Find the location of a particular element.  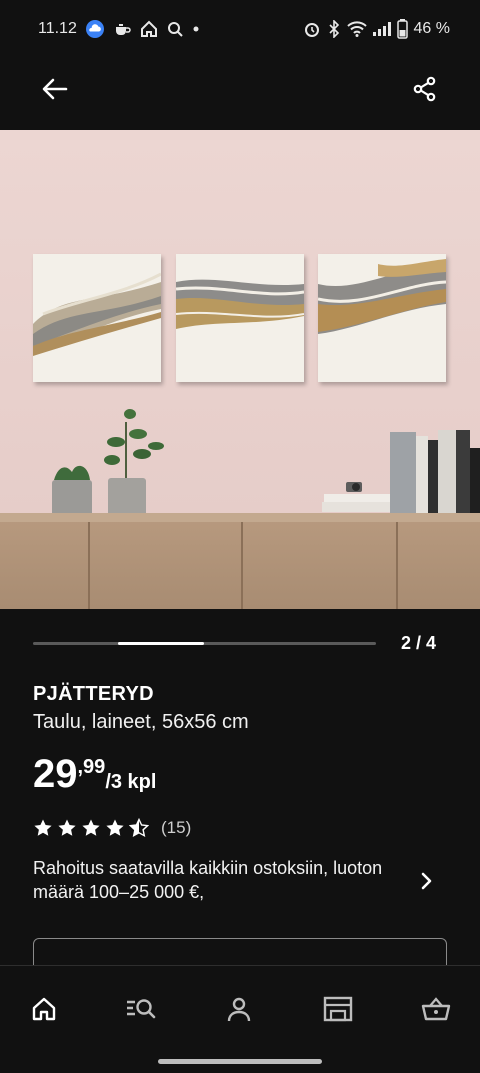

nav-stores-button is located at coordinates (338, 1009).